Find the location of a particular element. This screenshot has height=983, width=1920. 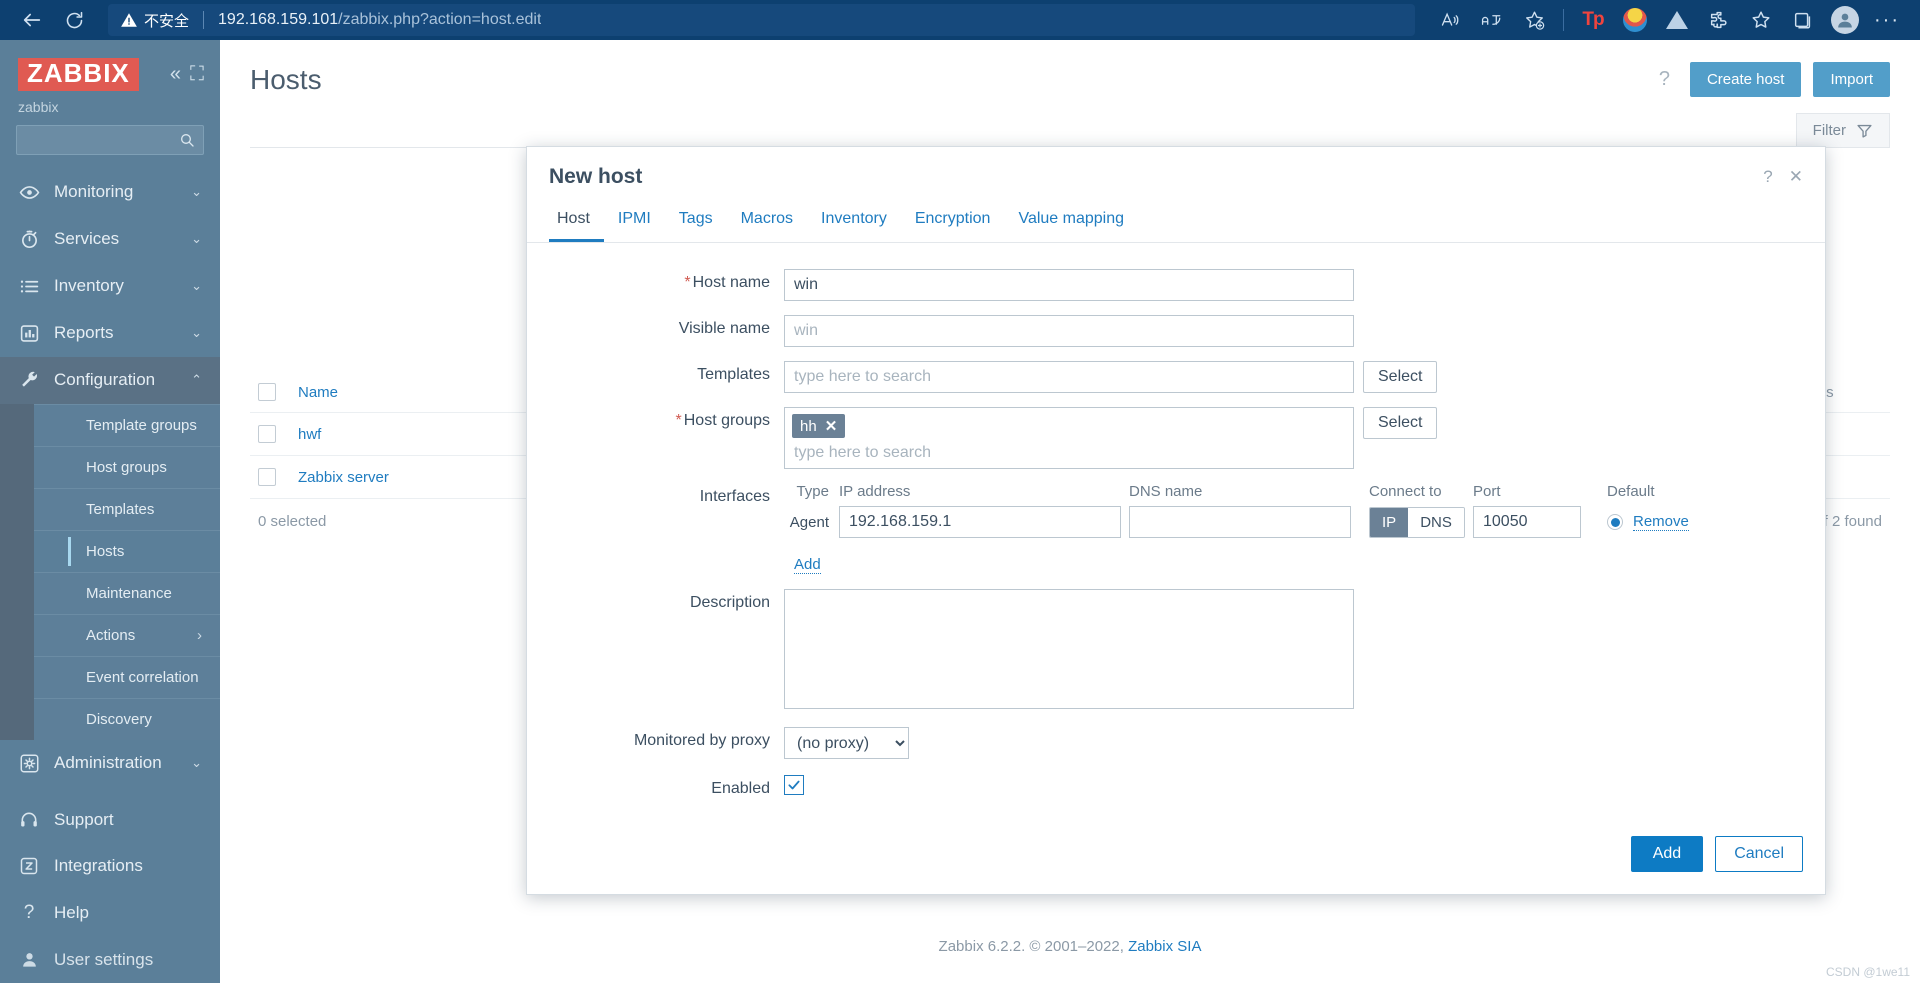

sidebar-item-label: Help is located at coordinates (71, 912).